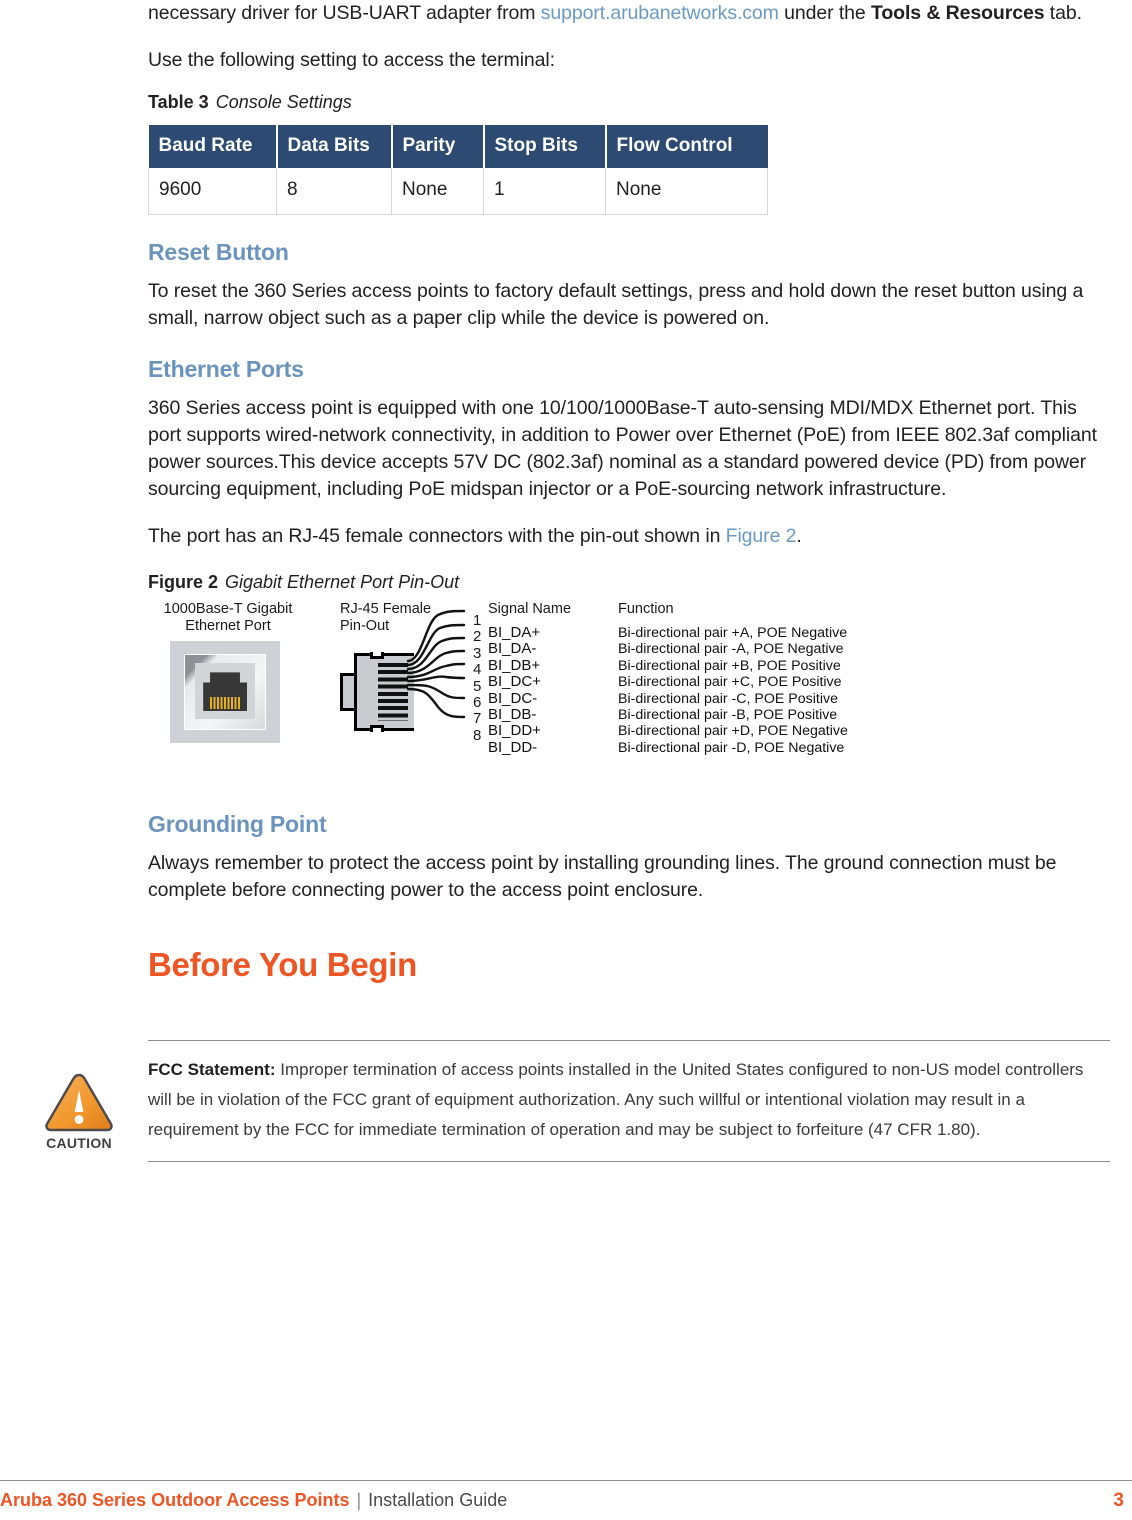 The width and height of the screenshot is (1132, 1520). Describe the element at coordinates (79, 1143) in the screenshot. I see `caution-label: CAUTION` at that location.